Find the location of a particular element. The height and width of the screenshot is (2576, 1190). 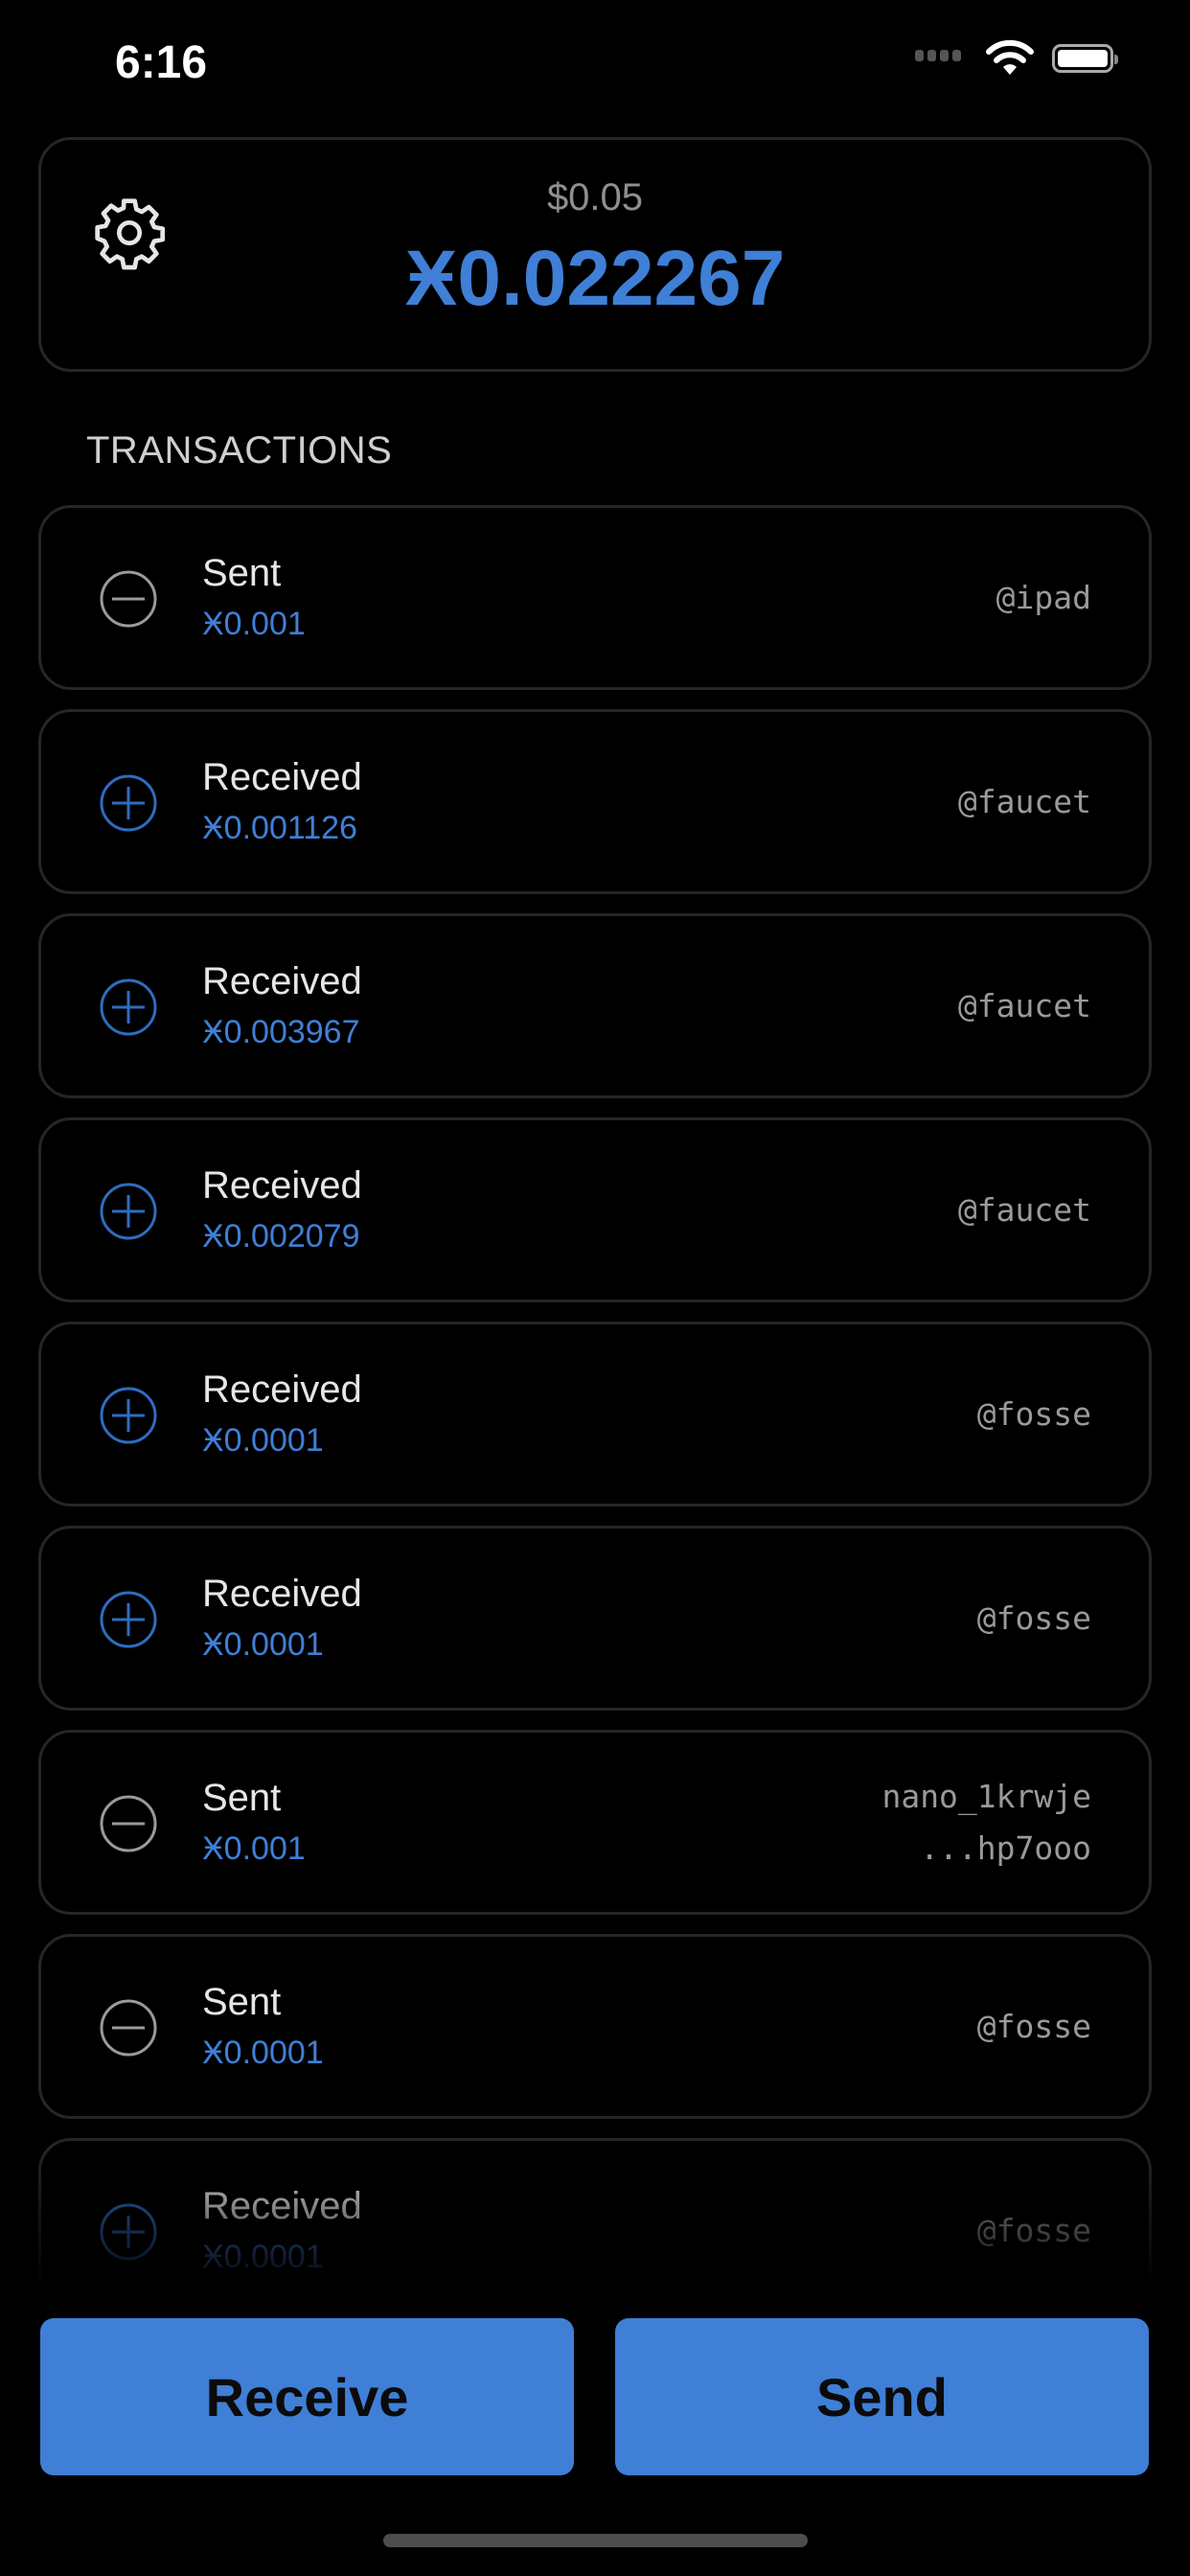

transaction-row: Received Ӿ0.003967 @faucet is located at coordinates (595, 1005).